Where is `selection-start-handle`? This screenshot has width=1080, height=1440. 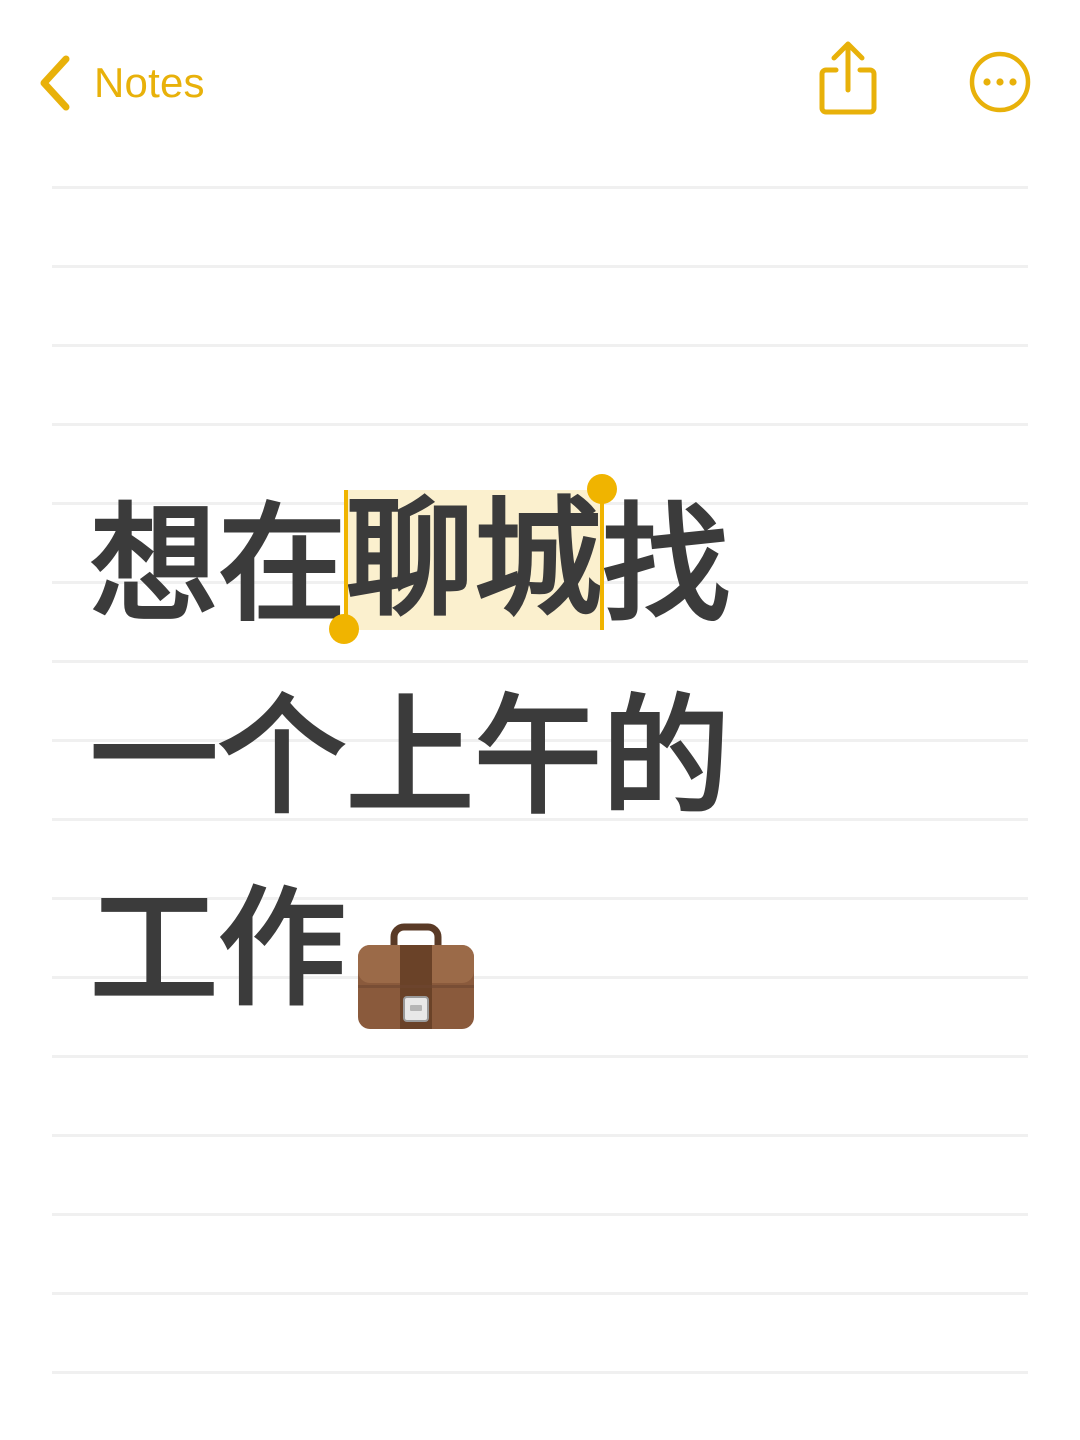
selection-start-handle is located at coordinates (346, 560).